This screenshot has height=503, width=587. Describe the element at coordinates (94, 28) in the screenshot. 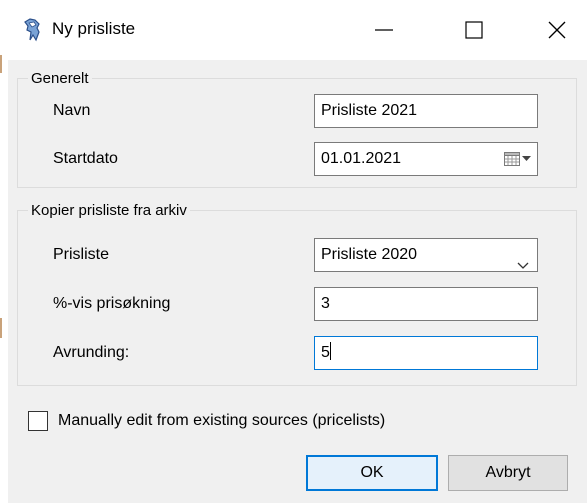

I see `window-title: Ny prisliste` at that location.